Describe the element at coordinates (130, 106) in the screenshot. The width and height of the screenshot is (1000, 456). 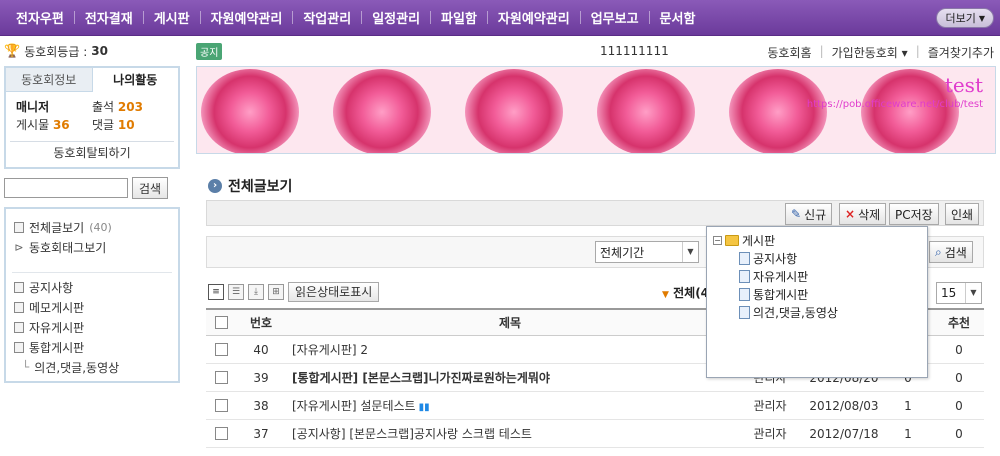
I see `attendance-stat: 출석 203` at that location.